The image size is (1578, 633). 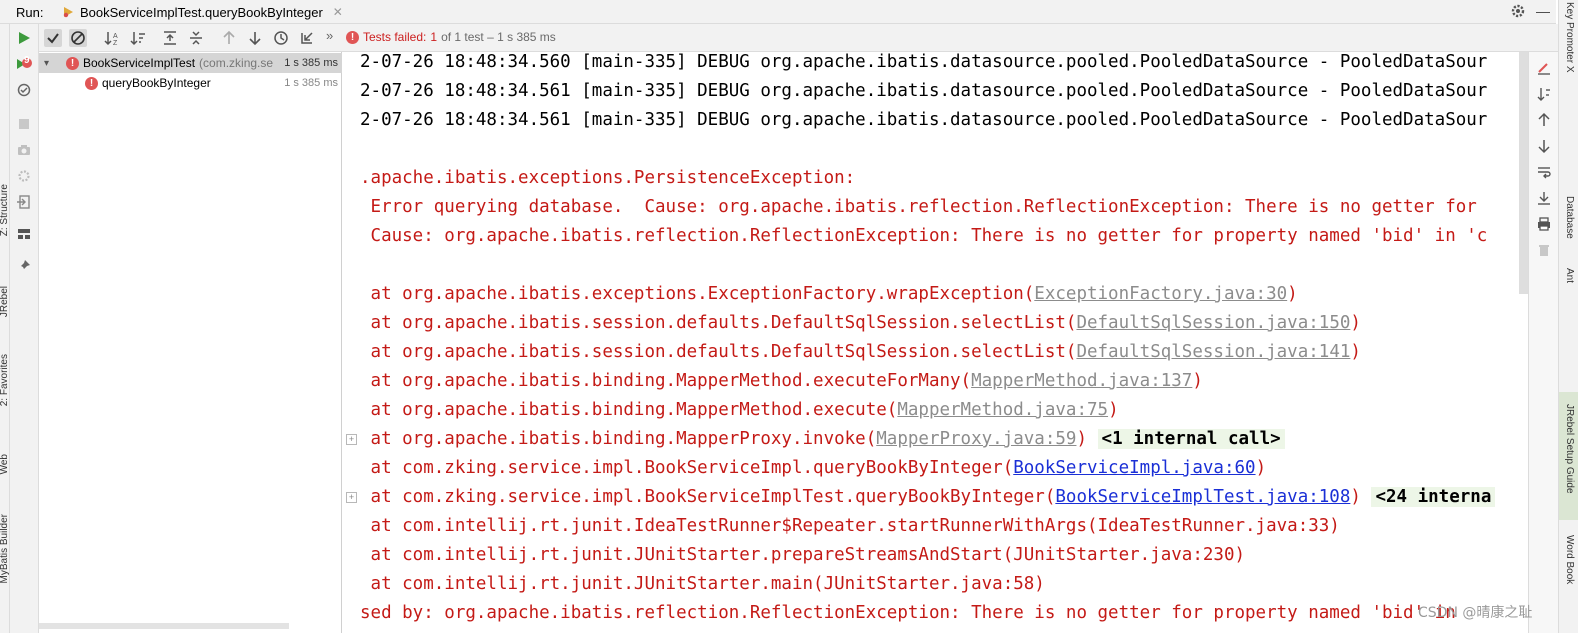 What do you see at coordinates (1202, 497) in the screenshot?
I see `source-link: BookServiceImplTest.java:108` at bounding box center [1202, 497].